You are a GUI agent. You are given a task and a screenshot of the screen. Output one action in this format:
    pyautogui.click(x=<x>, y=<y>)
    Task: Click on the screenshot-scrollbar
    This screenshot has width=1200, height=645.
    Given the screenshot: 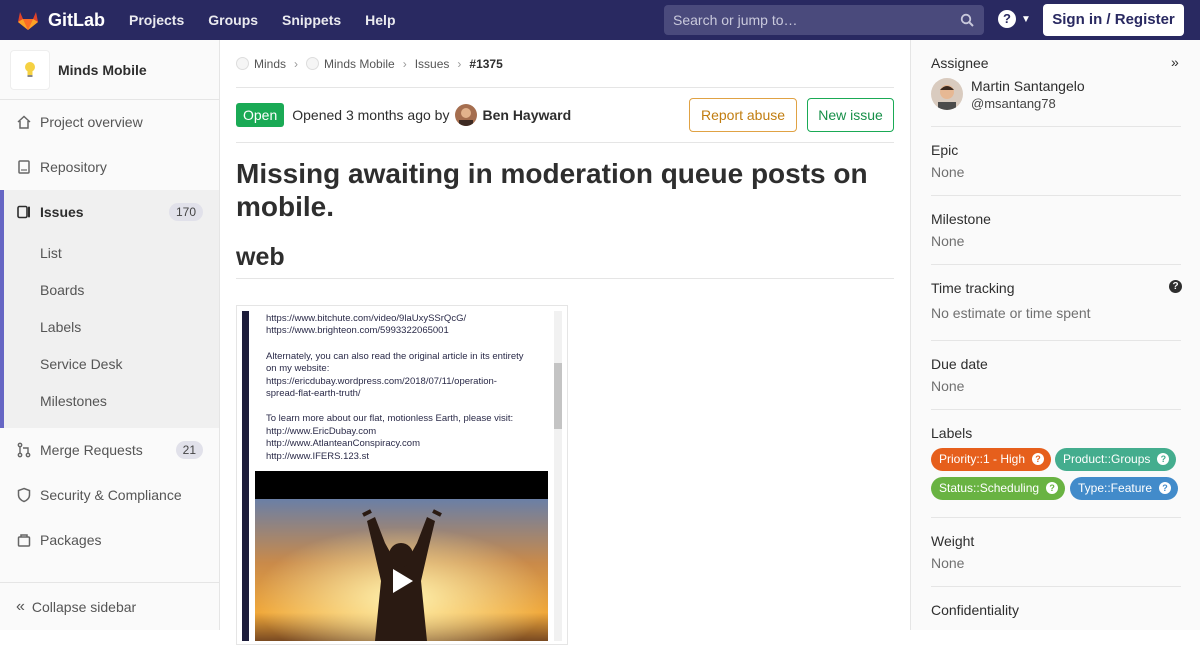 What is the action you would take?
    pyautogui.click(x=558, y=476)
    